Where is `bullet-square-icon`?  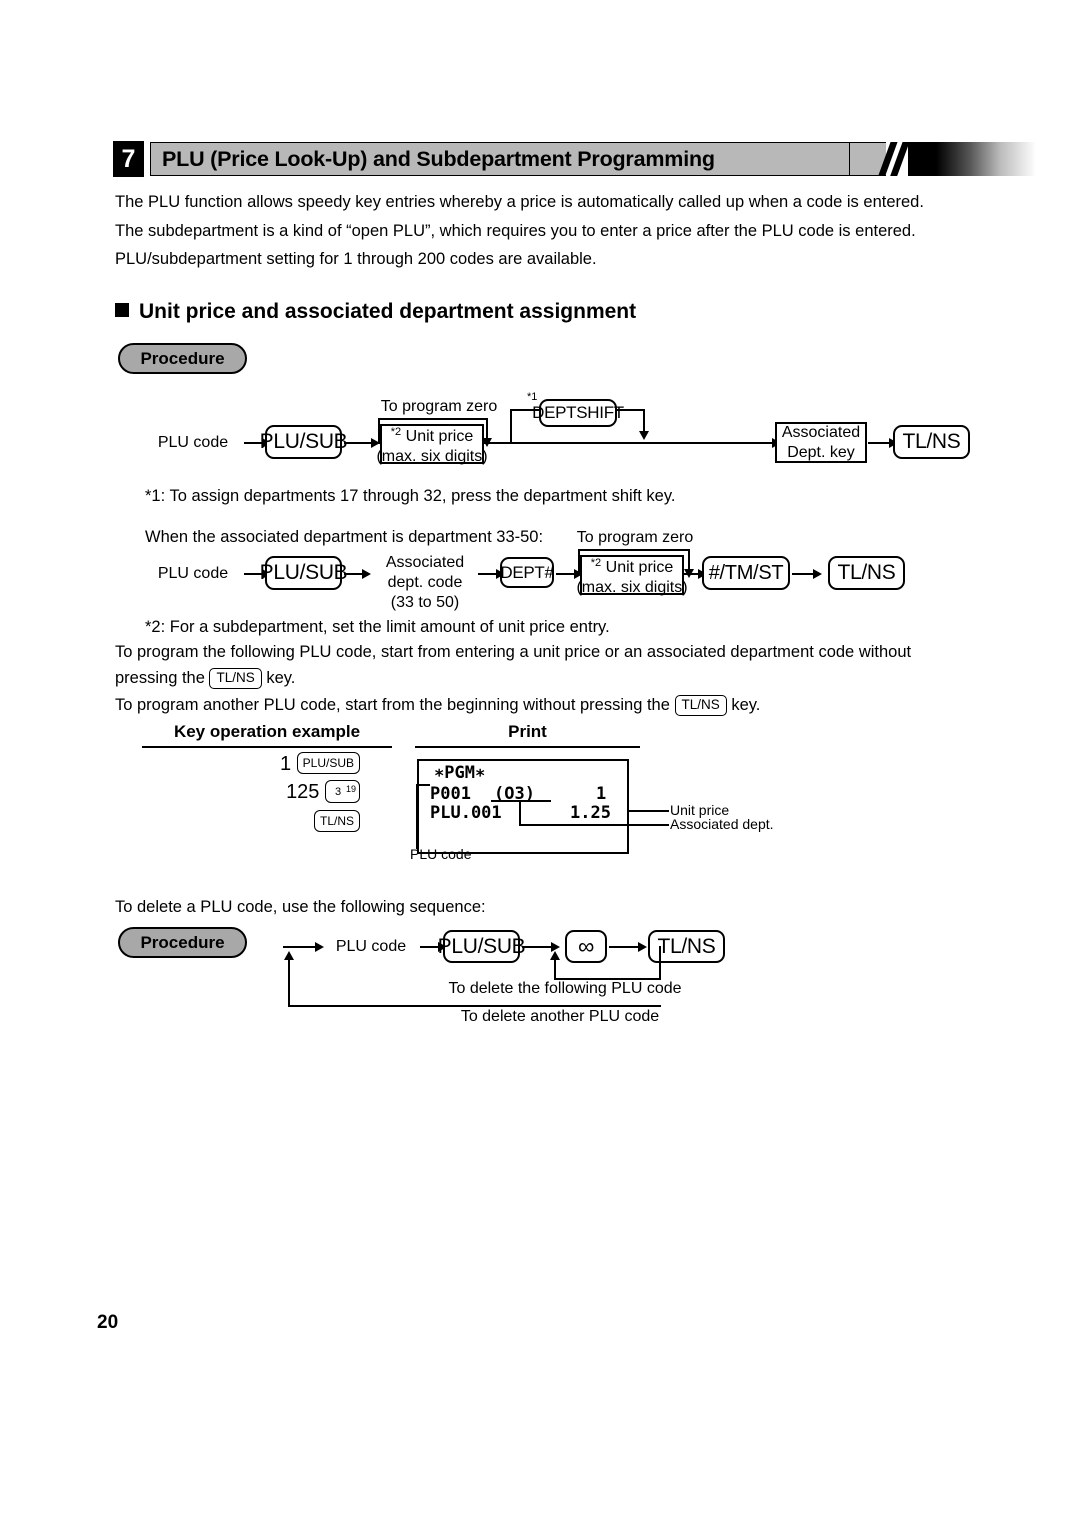
bullet-square-icon is located at coordinates (122, 310).